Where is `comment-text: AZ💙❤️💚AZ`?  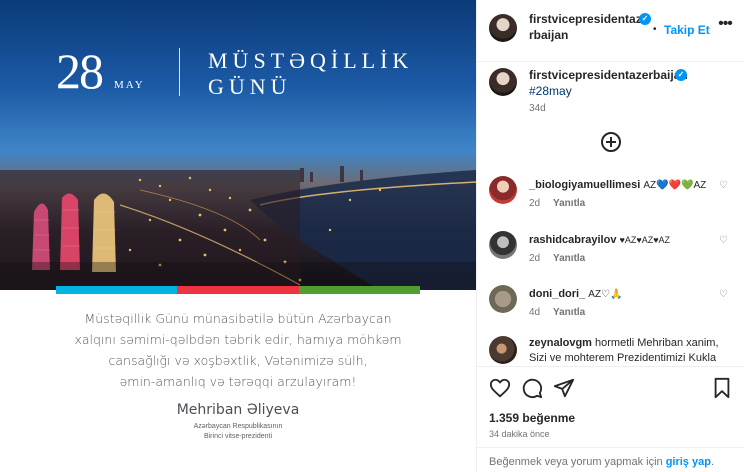 comment-text: AZ💙❤️💚AZ is located at coordinates (675, 185).